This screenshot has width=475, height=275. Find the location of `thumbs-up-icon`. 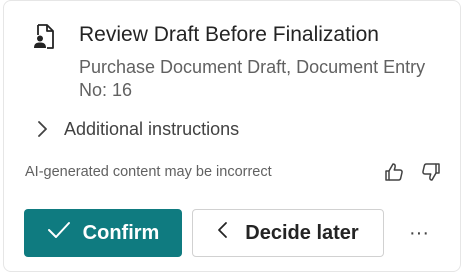

thumbs-up-icon is located at coordinates (394, 172).